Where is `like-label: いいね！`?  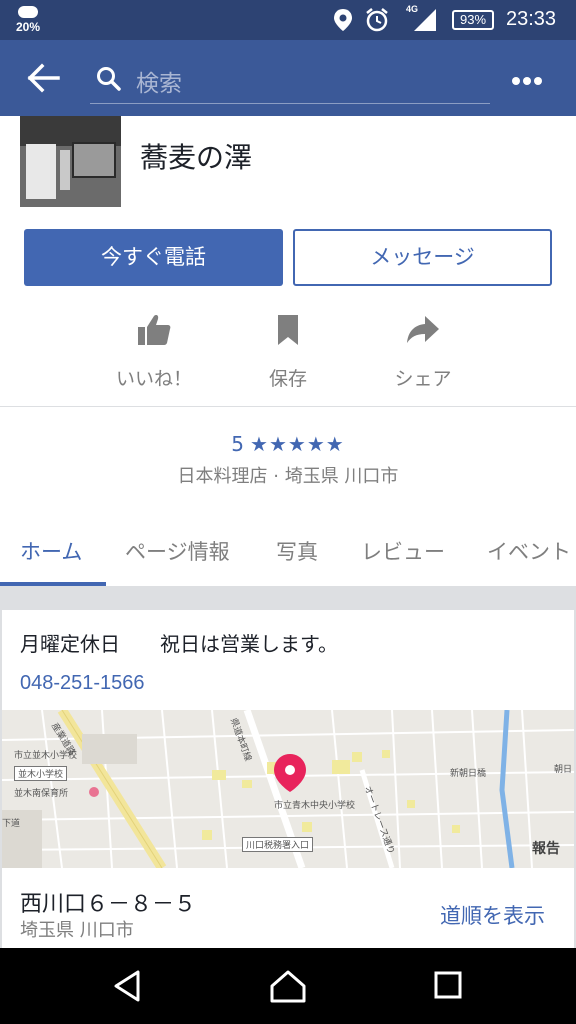 like-label: いいね！ is located at coordinates (153, 379).